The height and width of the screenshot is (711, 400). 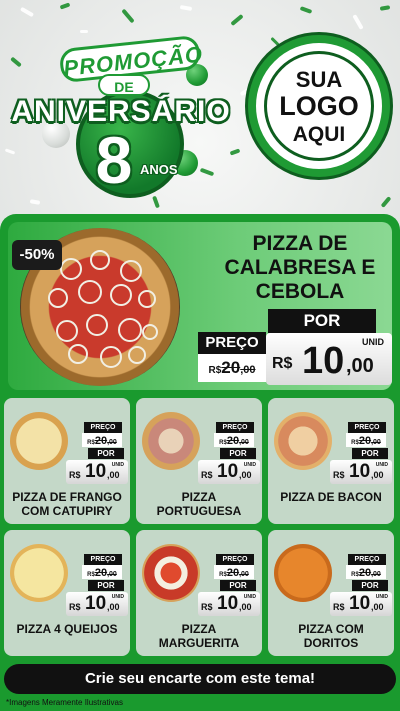 I want to click on new-price-value: 10, so click(x=323, y=361).